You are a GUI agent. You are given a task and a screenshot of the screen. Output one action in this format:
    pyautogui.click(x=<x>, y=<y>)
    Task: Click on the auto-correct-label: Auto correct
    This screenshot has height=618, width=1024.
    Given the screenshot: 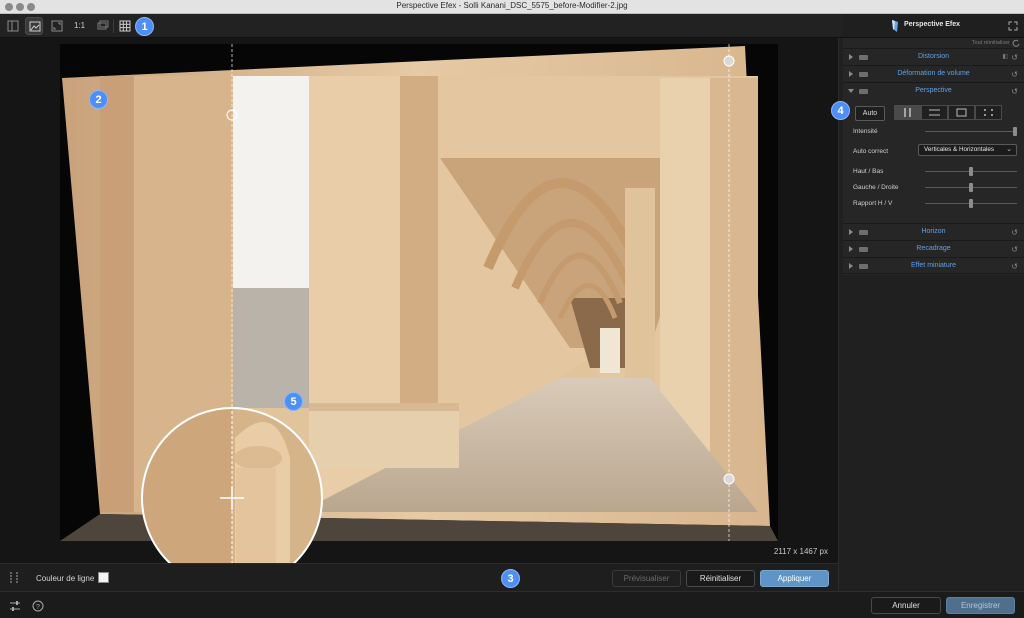 What is the action you would take?
    pyautogui.click(x=871, y=151)
    